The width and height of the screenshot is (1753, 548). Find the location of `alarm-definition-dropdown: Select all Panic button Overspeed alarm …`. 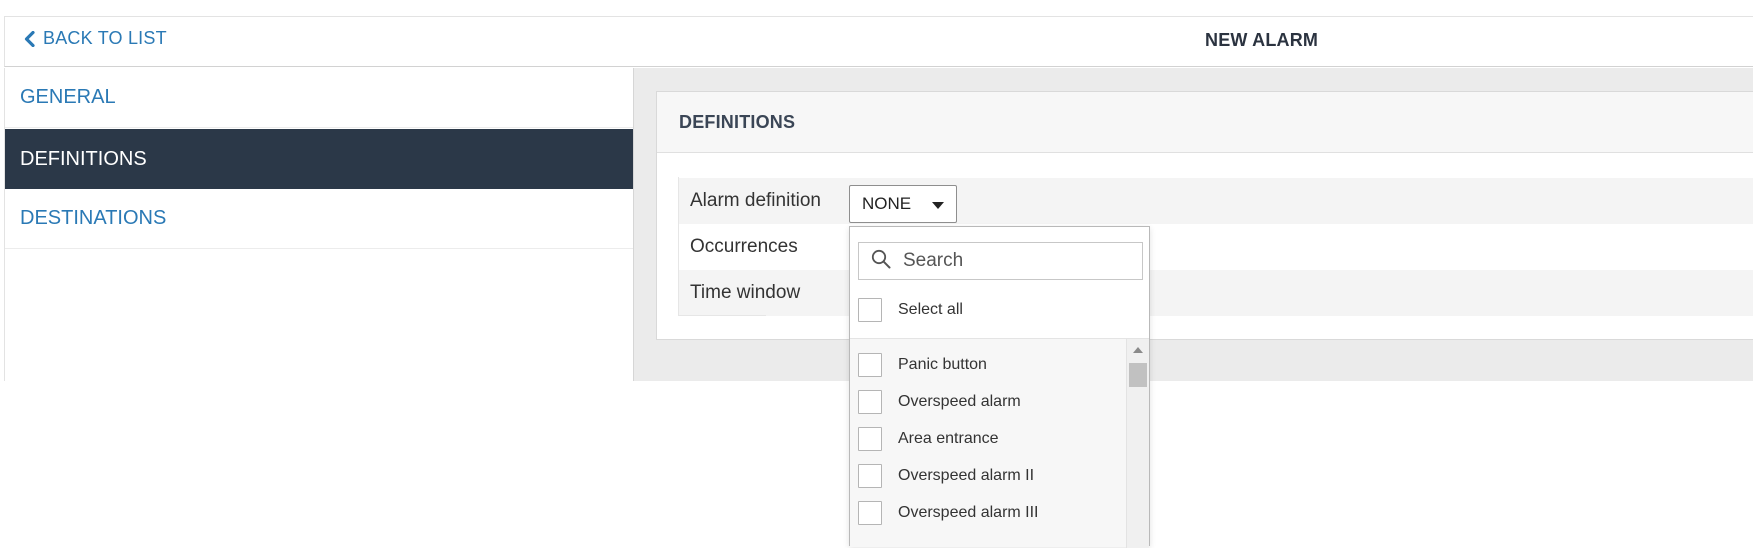

alarm-definition-dropdown: Select all Panic button Overspeed alarm … is located at coordinates (999, 387).